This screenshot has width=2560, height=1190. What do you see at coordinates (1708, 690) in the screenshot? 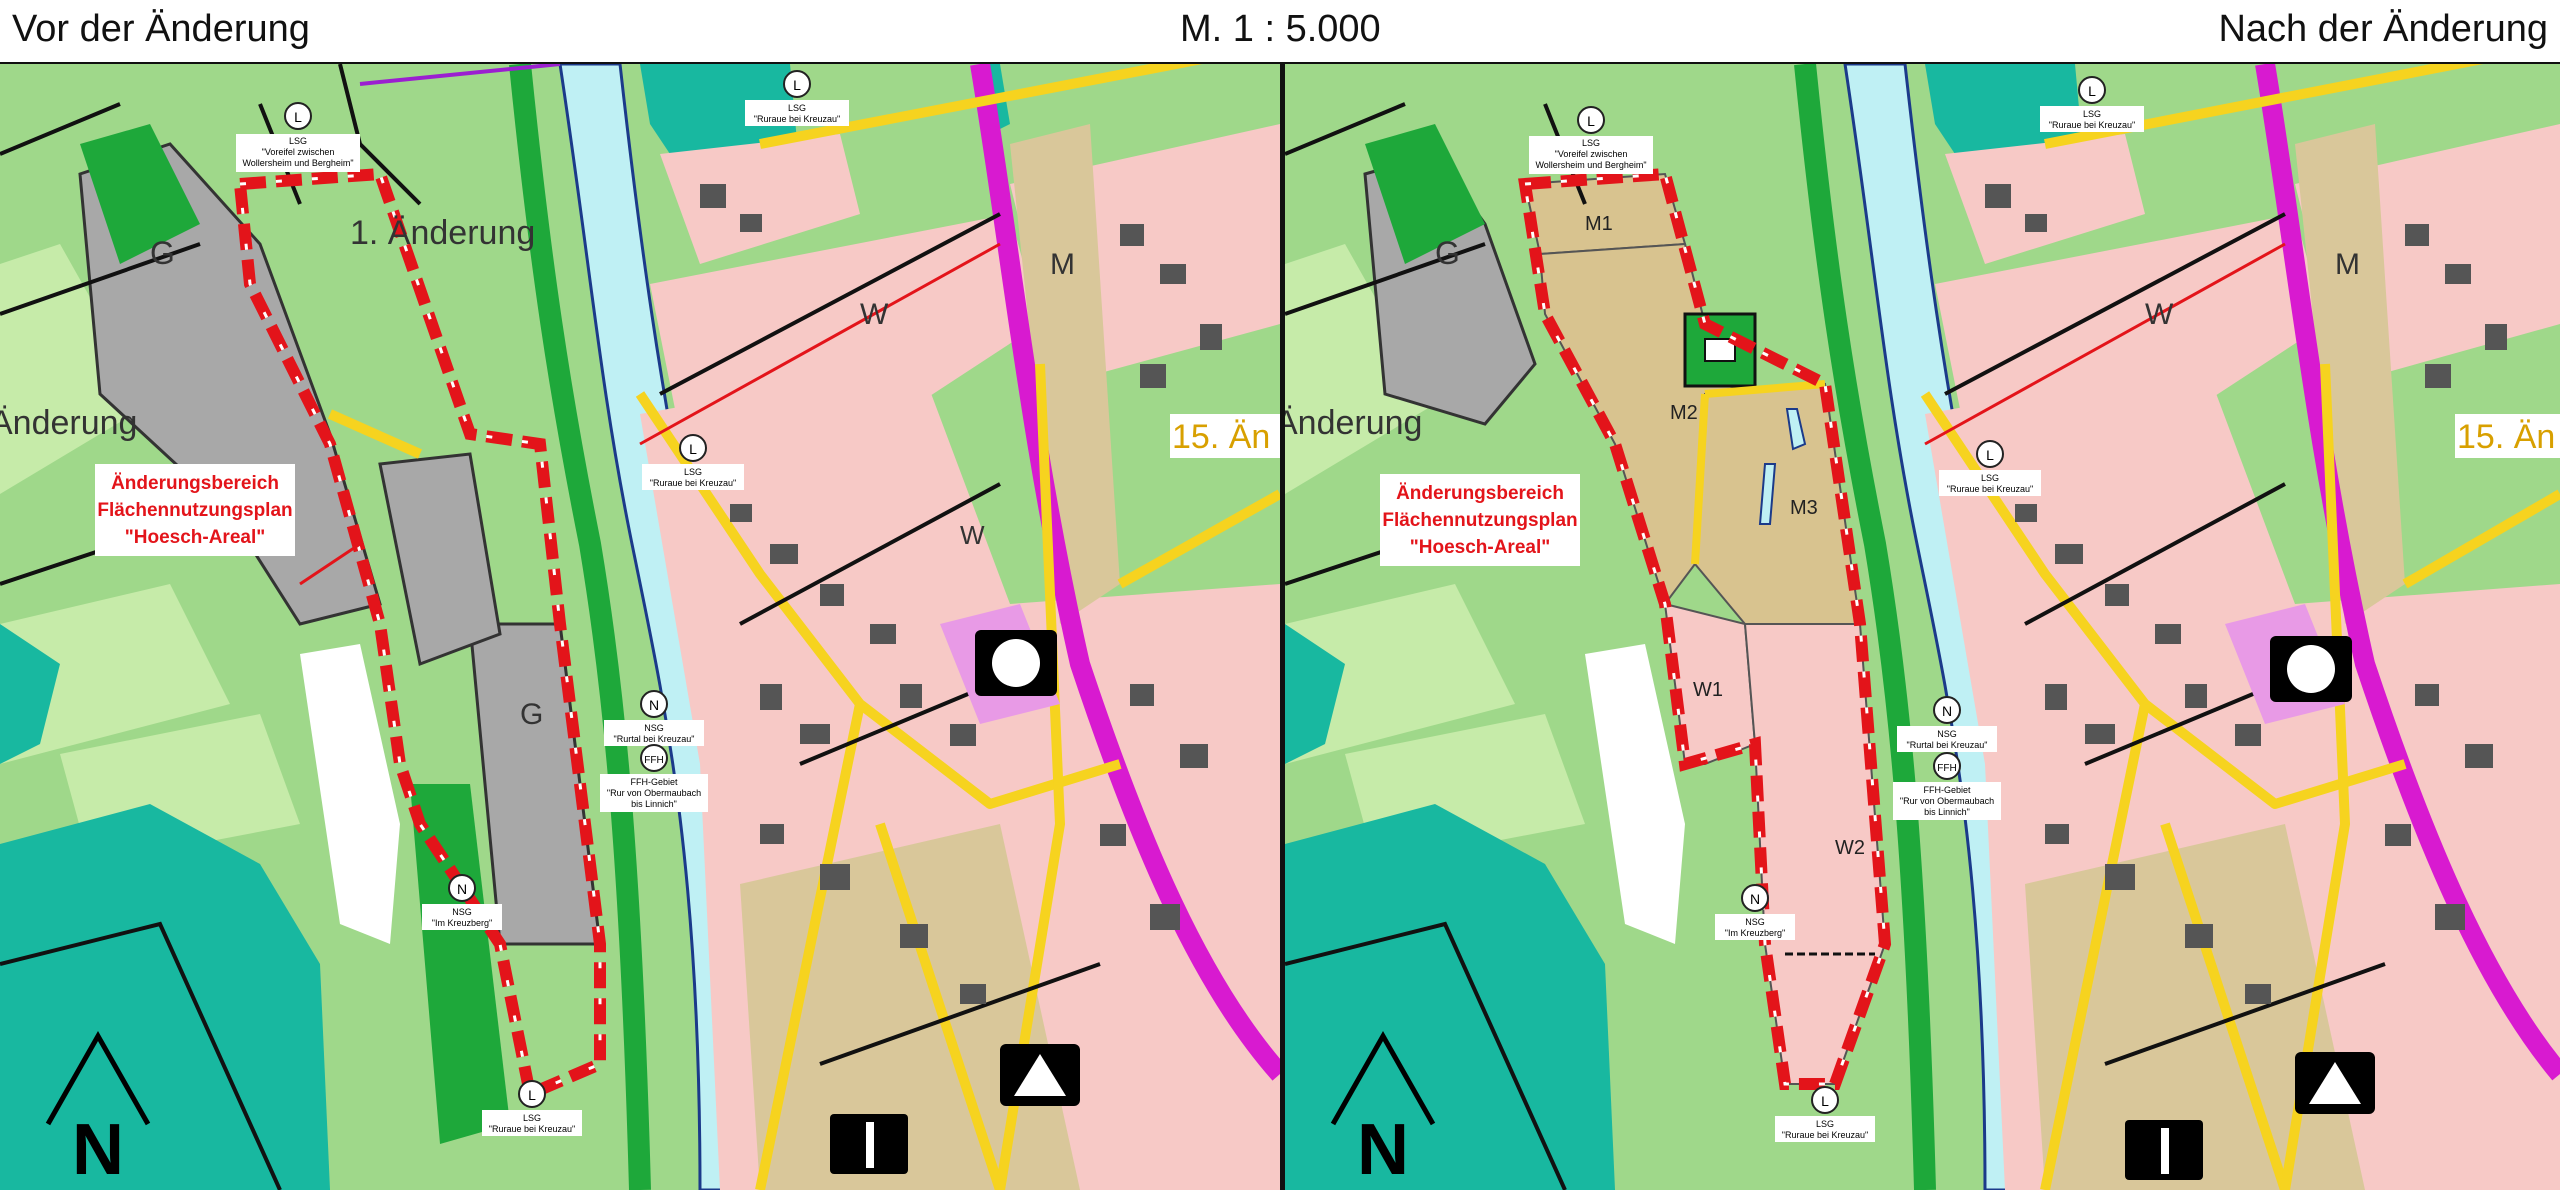
I see `zone-w1-label: W1` at bounding box center [1708, 690].